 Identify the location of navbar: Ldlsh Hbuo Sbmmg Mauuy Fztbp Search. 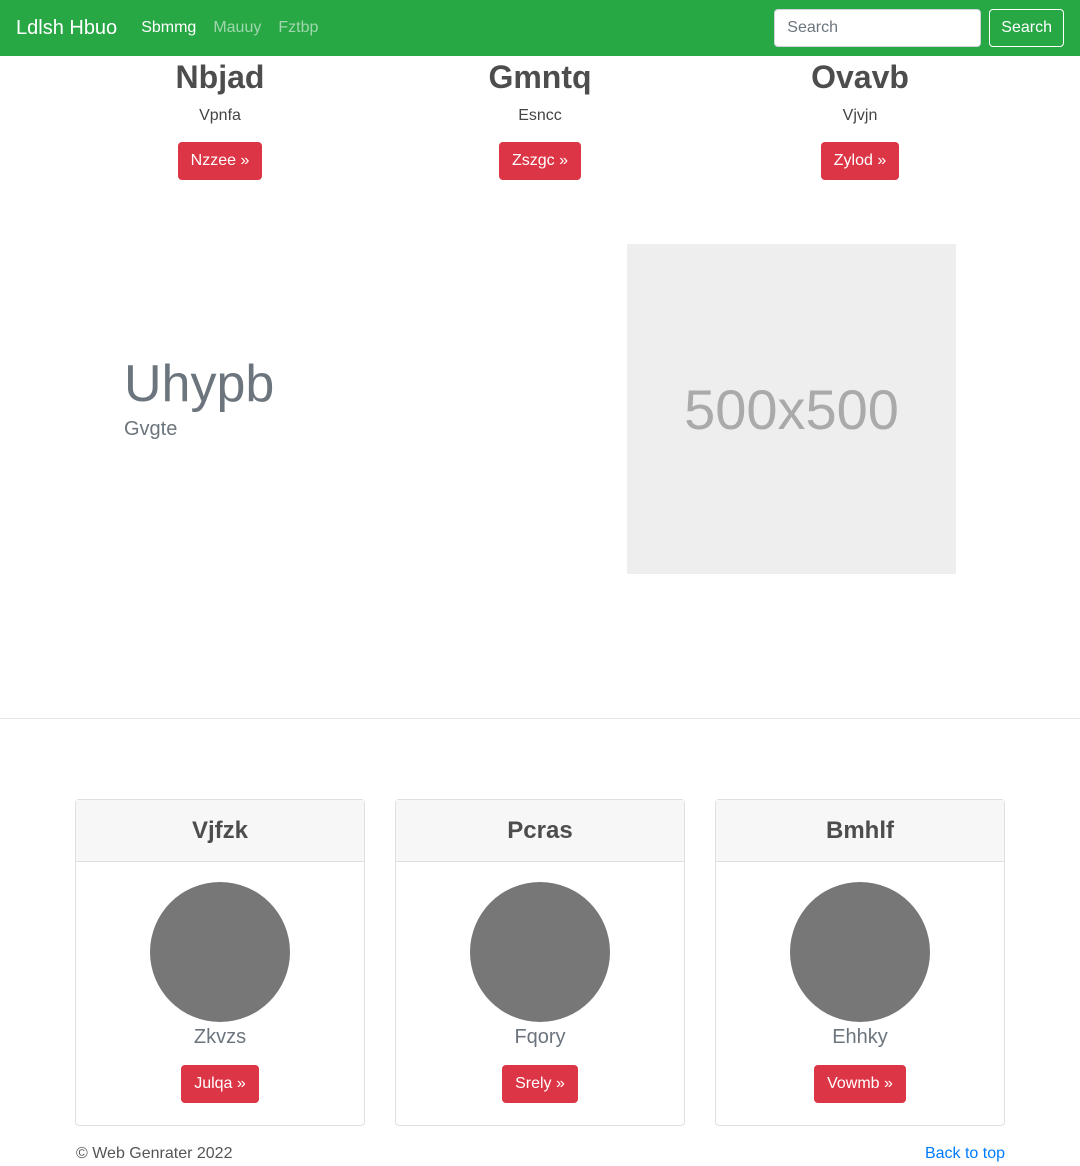
(540, 28).